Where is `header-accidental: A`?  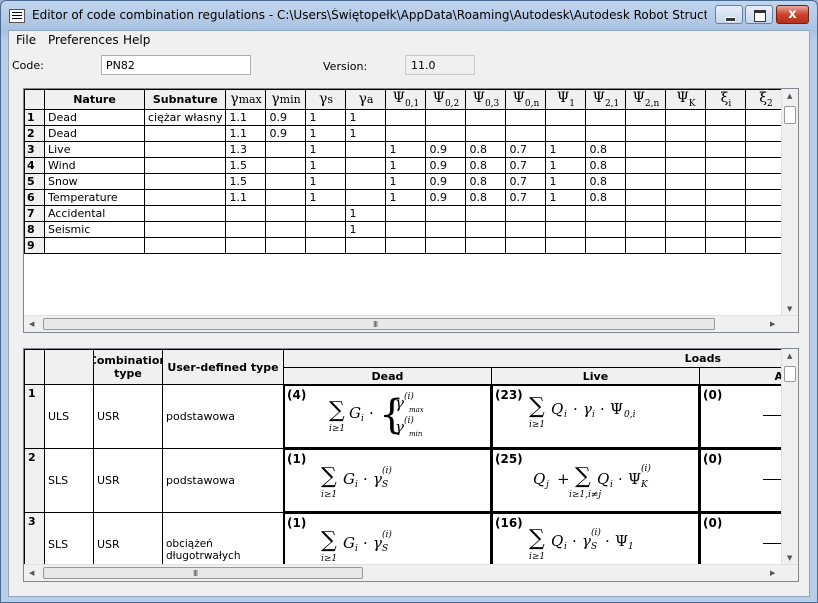 header-accidental: A is located at coordinates (741, 376).